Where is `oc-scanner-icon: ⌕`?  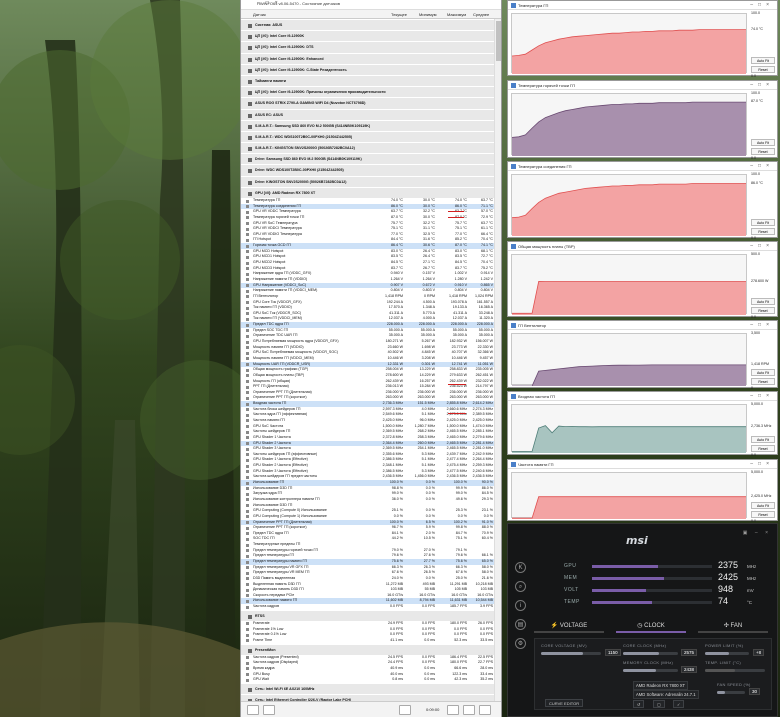 oc-scanner-icon: ⌕ is located at coordinates (520, 586).